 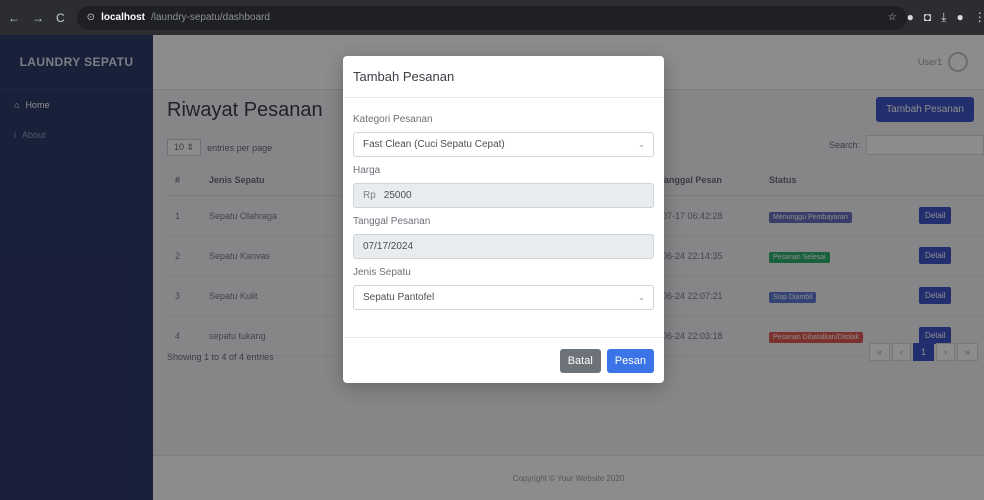 What do you see at coordinates (393, 119) in the screenshot?
I see `kategori-label: Kategori Pesanan` at bounding box center [393, 119].